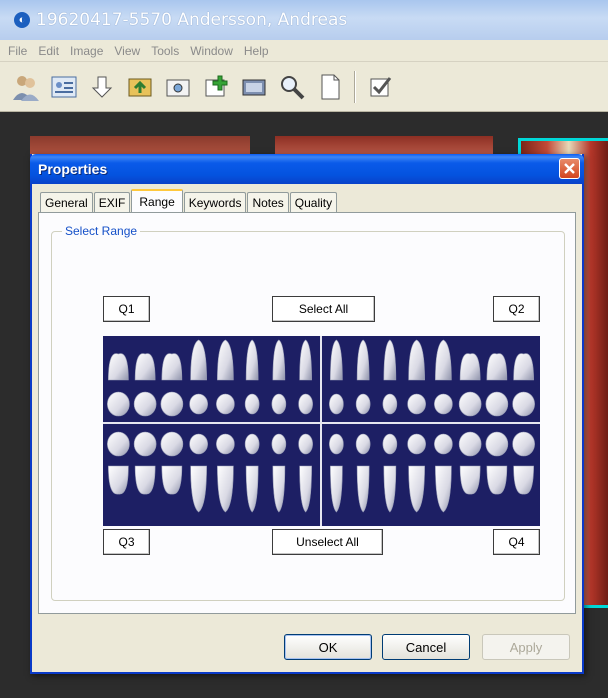  What do you see at coordinates (307, 169) in the screenshot?
I see `dialog-titlebar: Properties` at bounding box center [307, 169].